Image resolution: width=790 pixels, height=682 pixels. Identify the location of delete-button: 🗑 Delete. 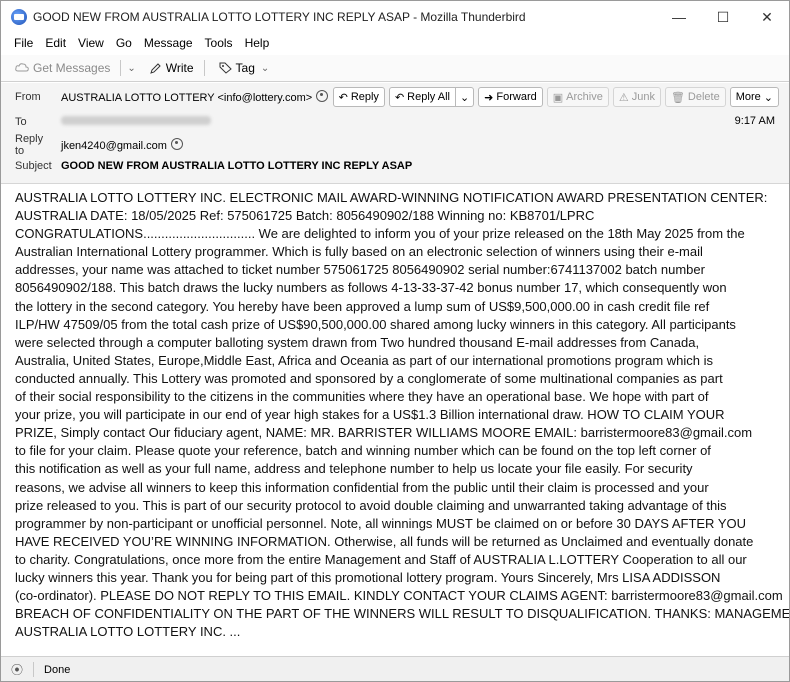
(695, 97).